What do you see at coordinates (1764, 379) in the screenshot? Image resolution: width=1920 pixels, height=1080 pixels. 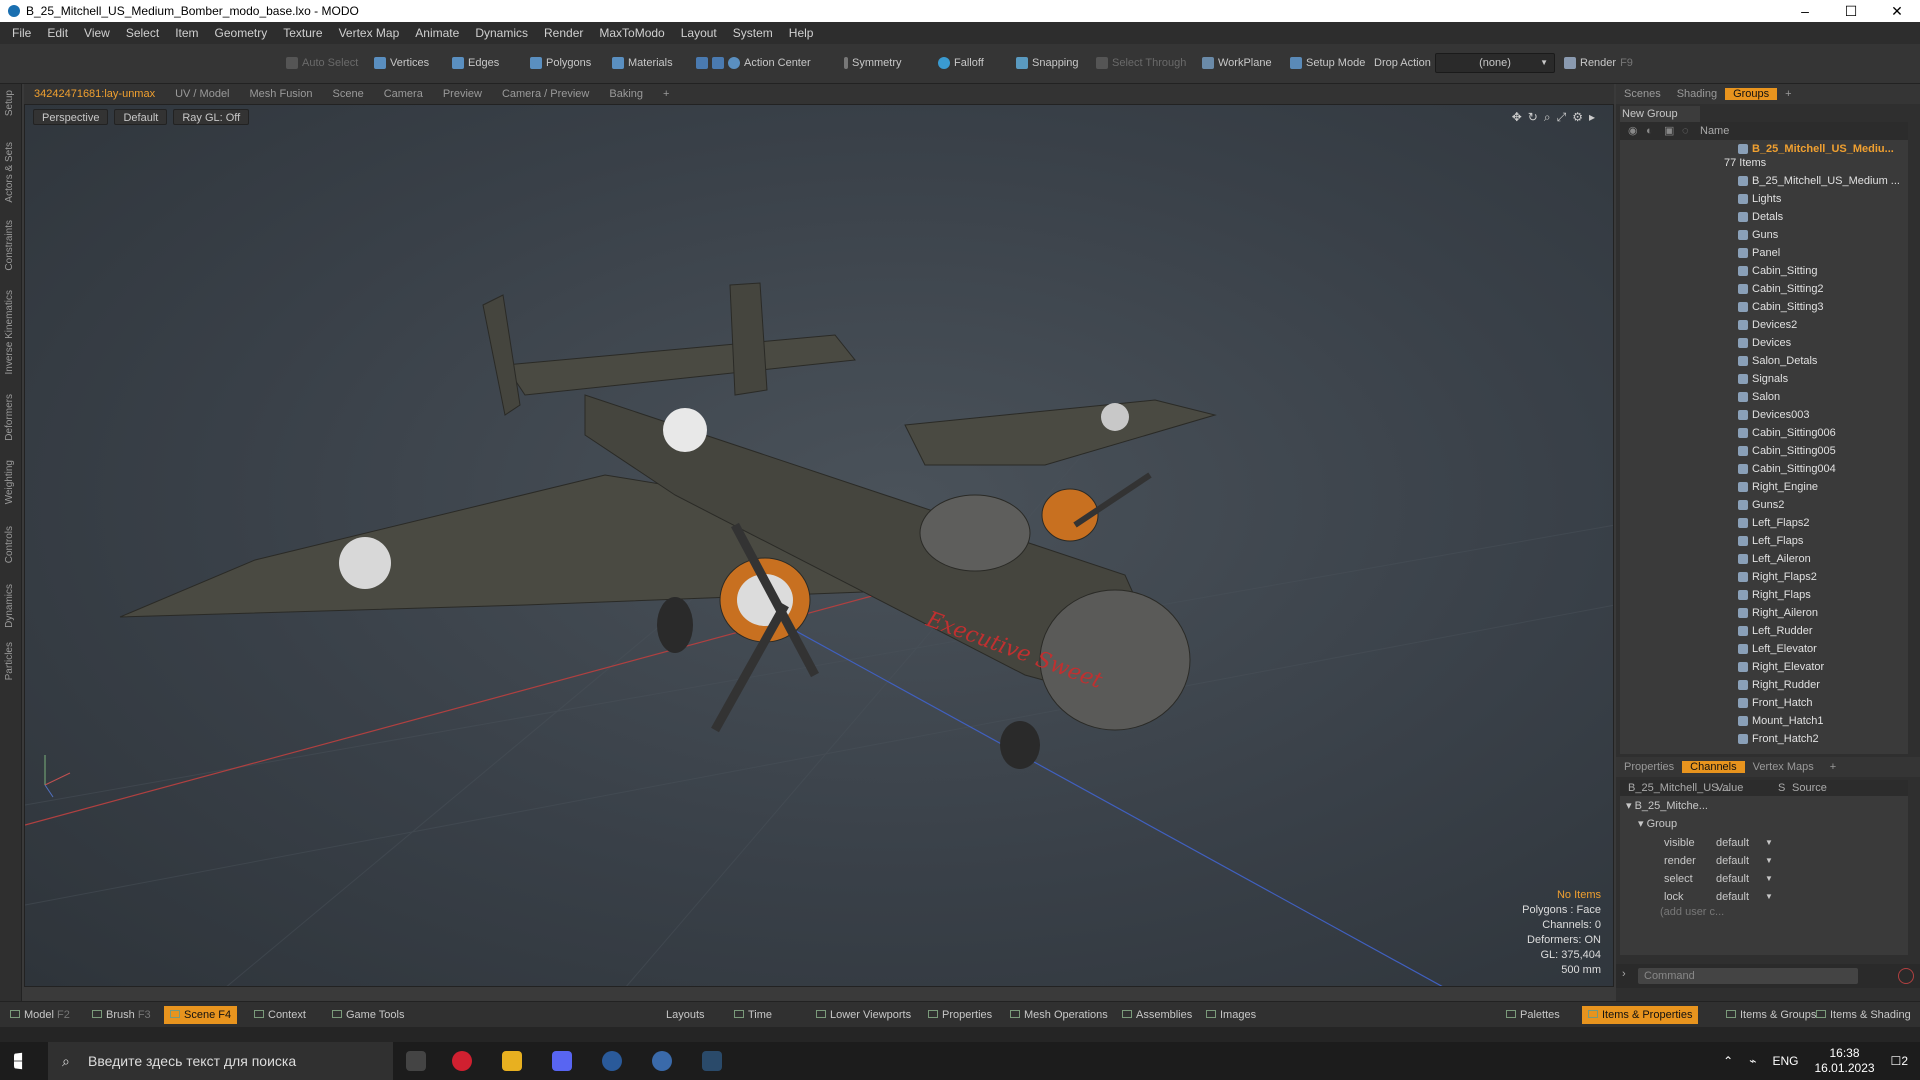 I see `group-list-item: Signals` at bounding box center [1764, 379].